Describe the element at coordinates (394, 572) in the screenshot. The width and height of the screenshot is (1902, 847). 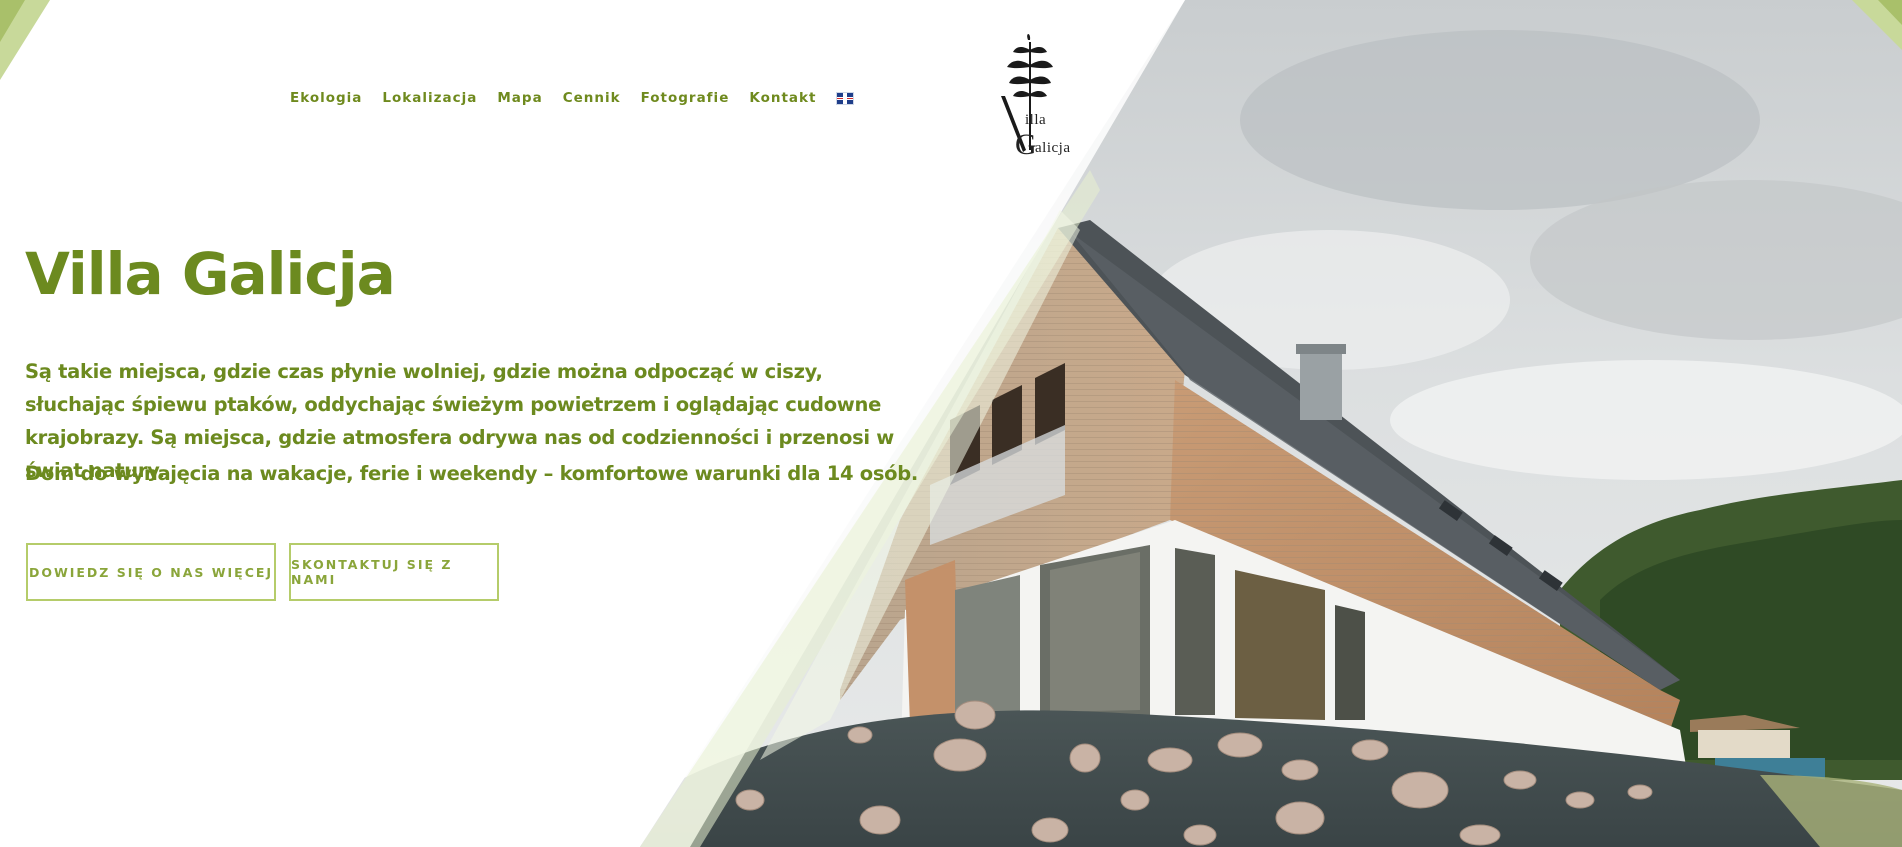
I see `contact-us-button: SKONTAKTUJ SIĘ Z NAMI` at that location.